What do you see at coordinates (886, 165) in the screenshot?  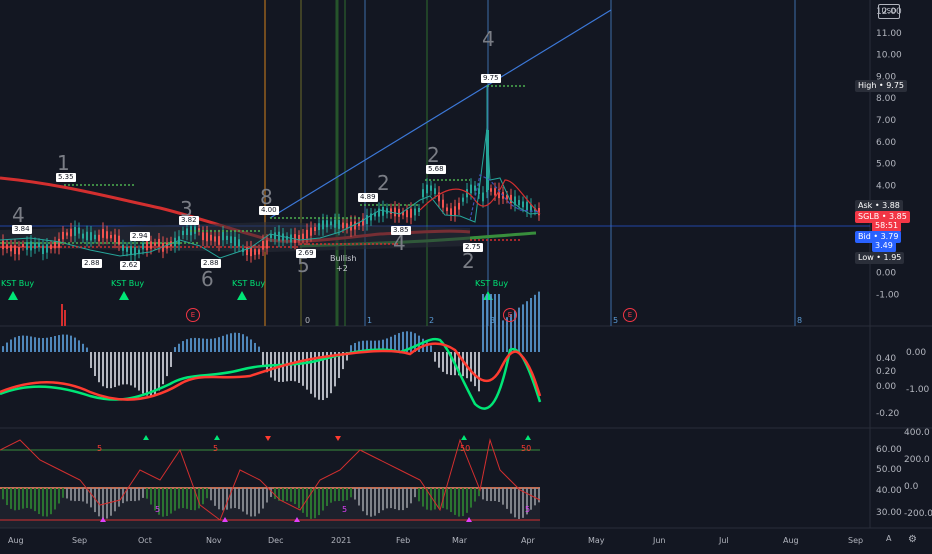 I see `price-tick: 5.00` at bounding box center [886, 165].